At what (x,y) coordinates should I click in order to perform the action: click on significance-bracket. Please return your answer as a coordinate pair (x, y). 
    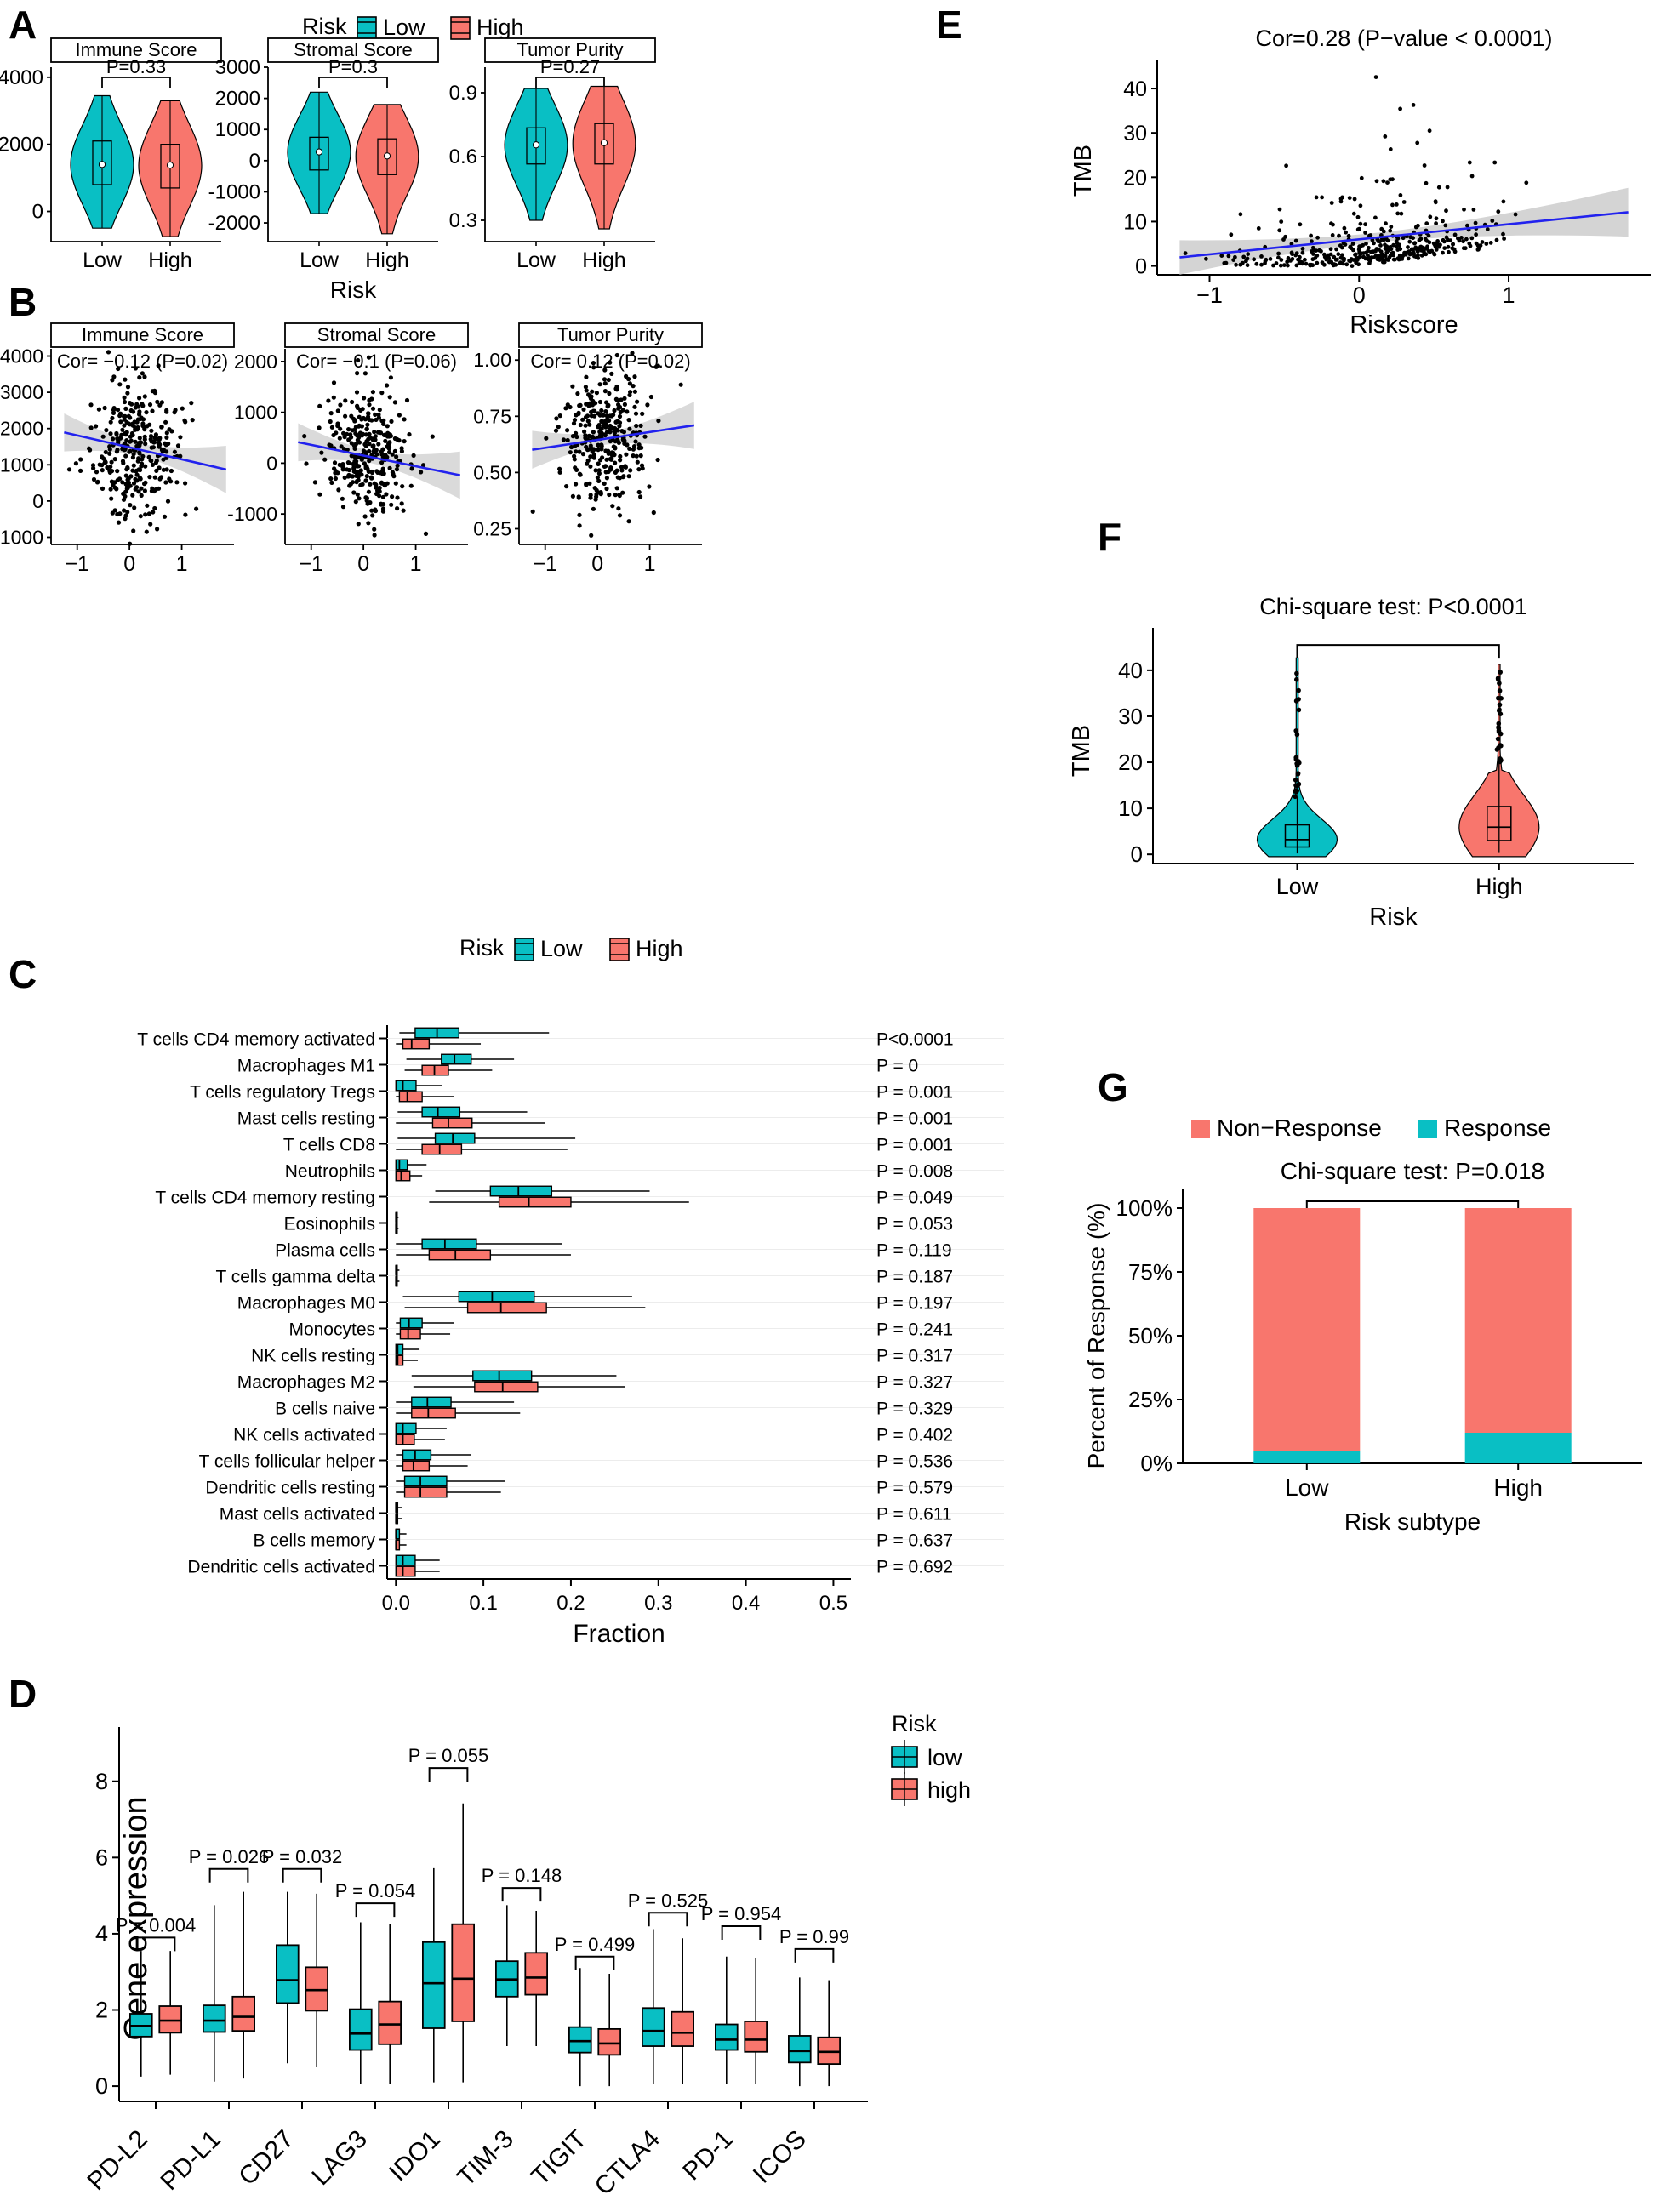
    Looking at the image, I should click on (742, 1932).